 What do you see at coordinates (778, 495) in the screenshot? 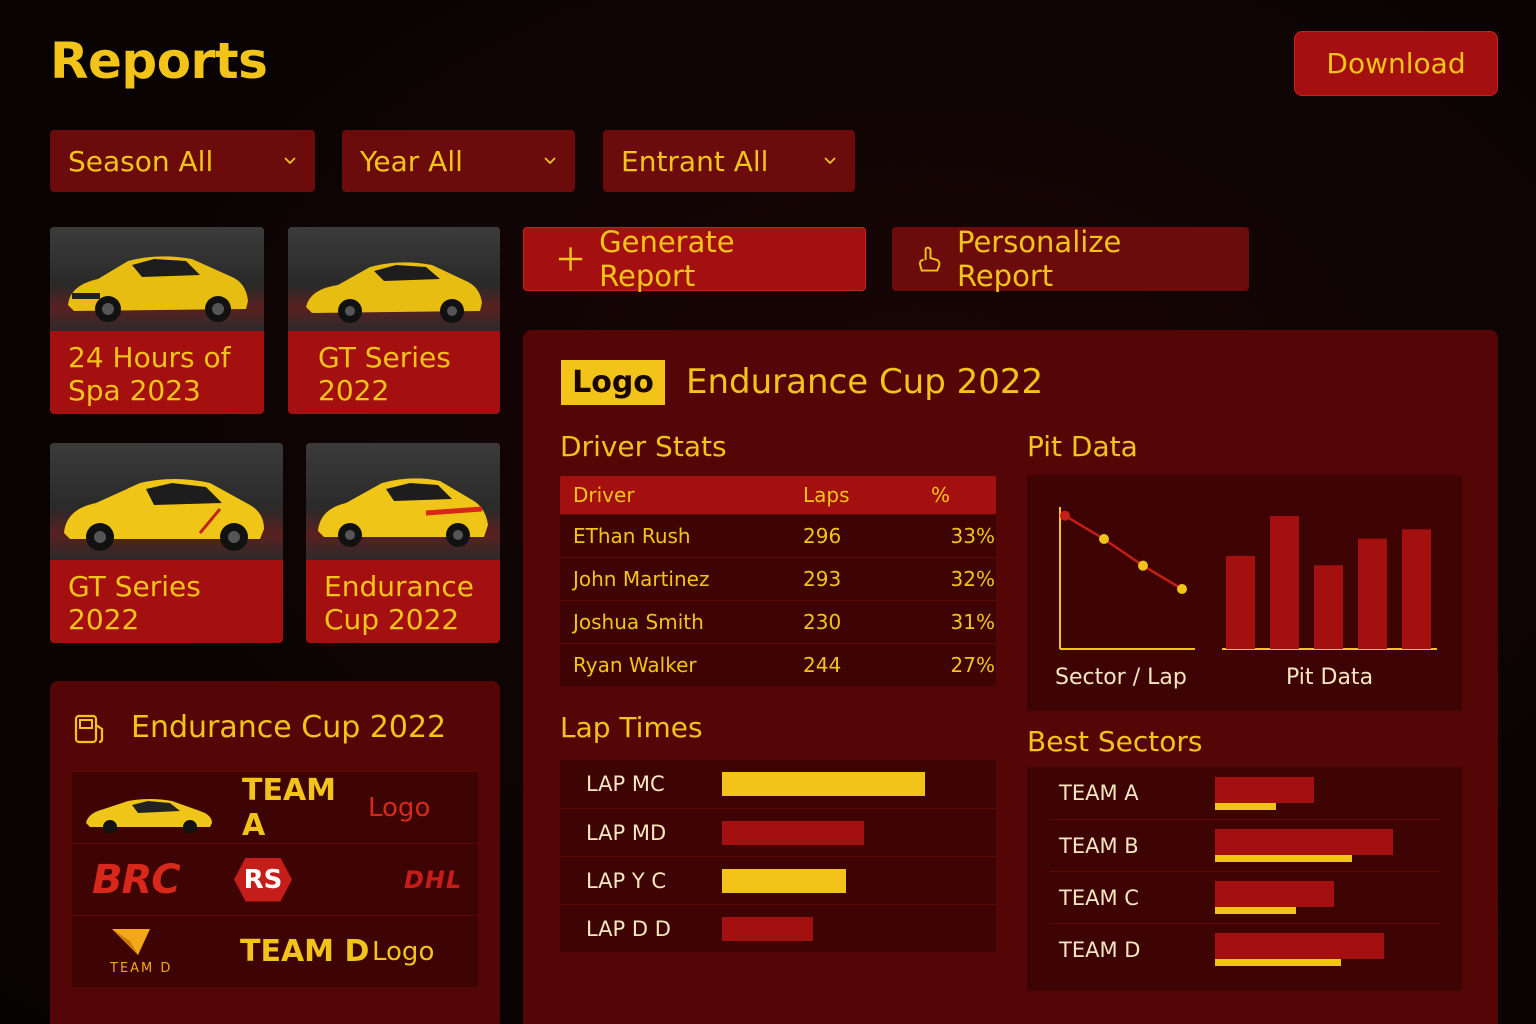
I see `table-header: Driver Laps %` at bounding box center [778, 495].